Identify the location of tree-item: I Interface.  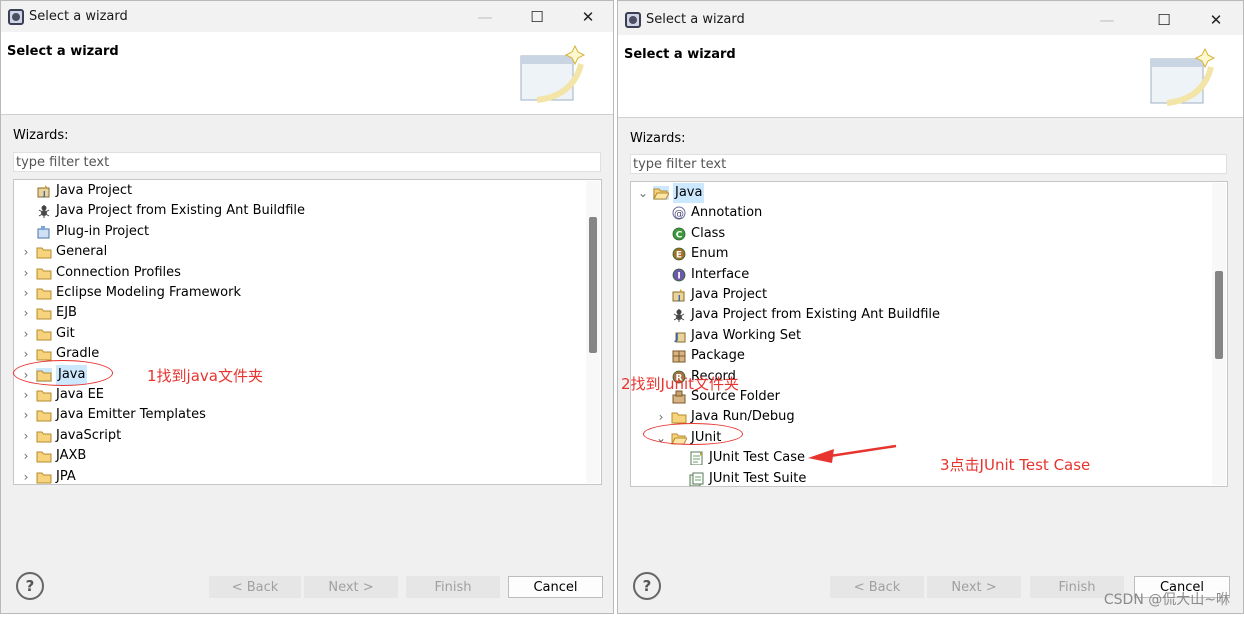
(929, 275).